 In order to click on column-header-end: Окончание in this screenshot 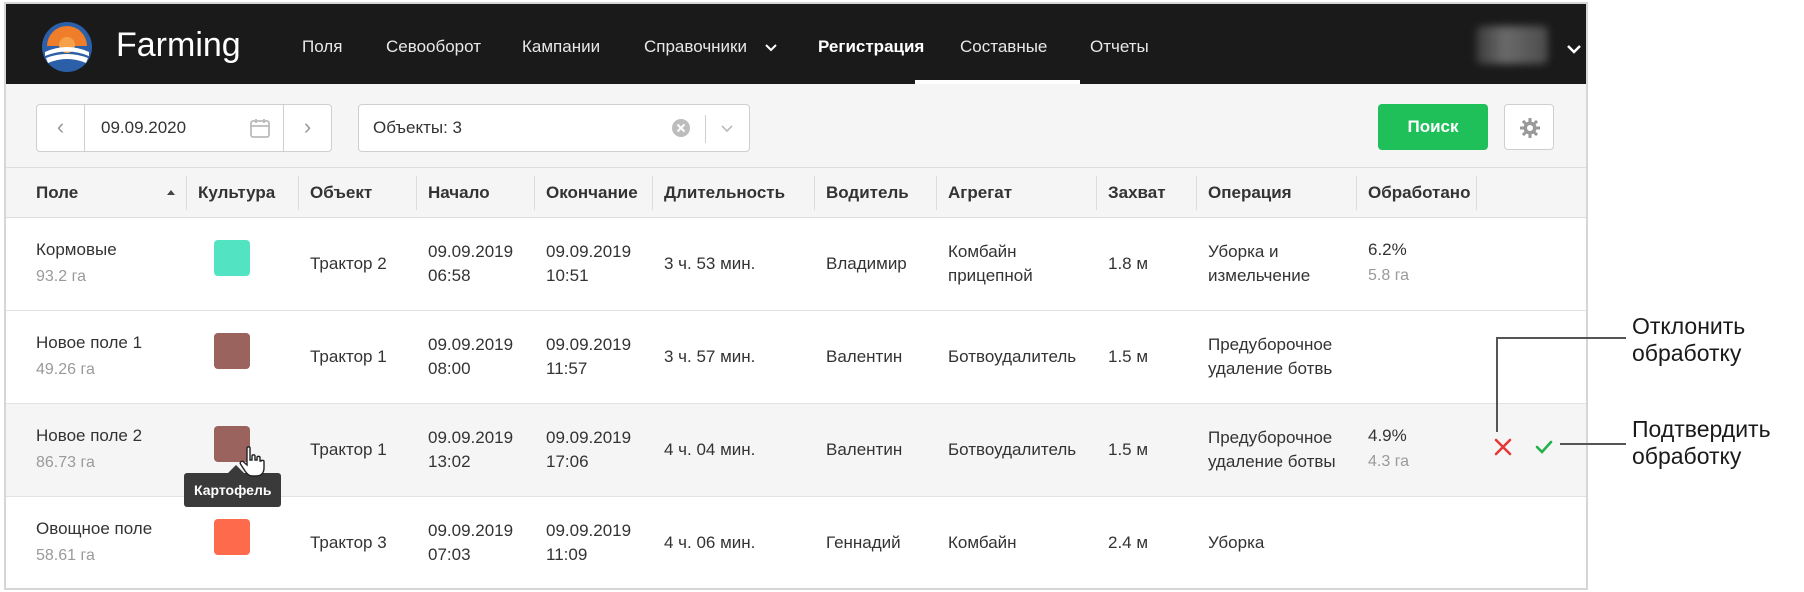, I will do `click(592, 193)`.